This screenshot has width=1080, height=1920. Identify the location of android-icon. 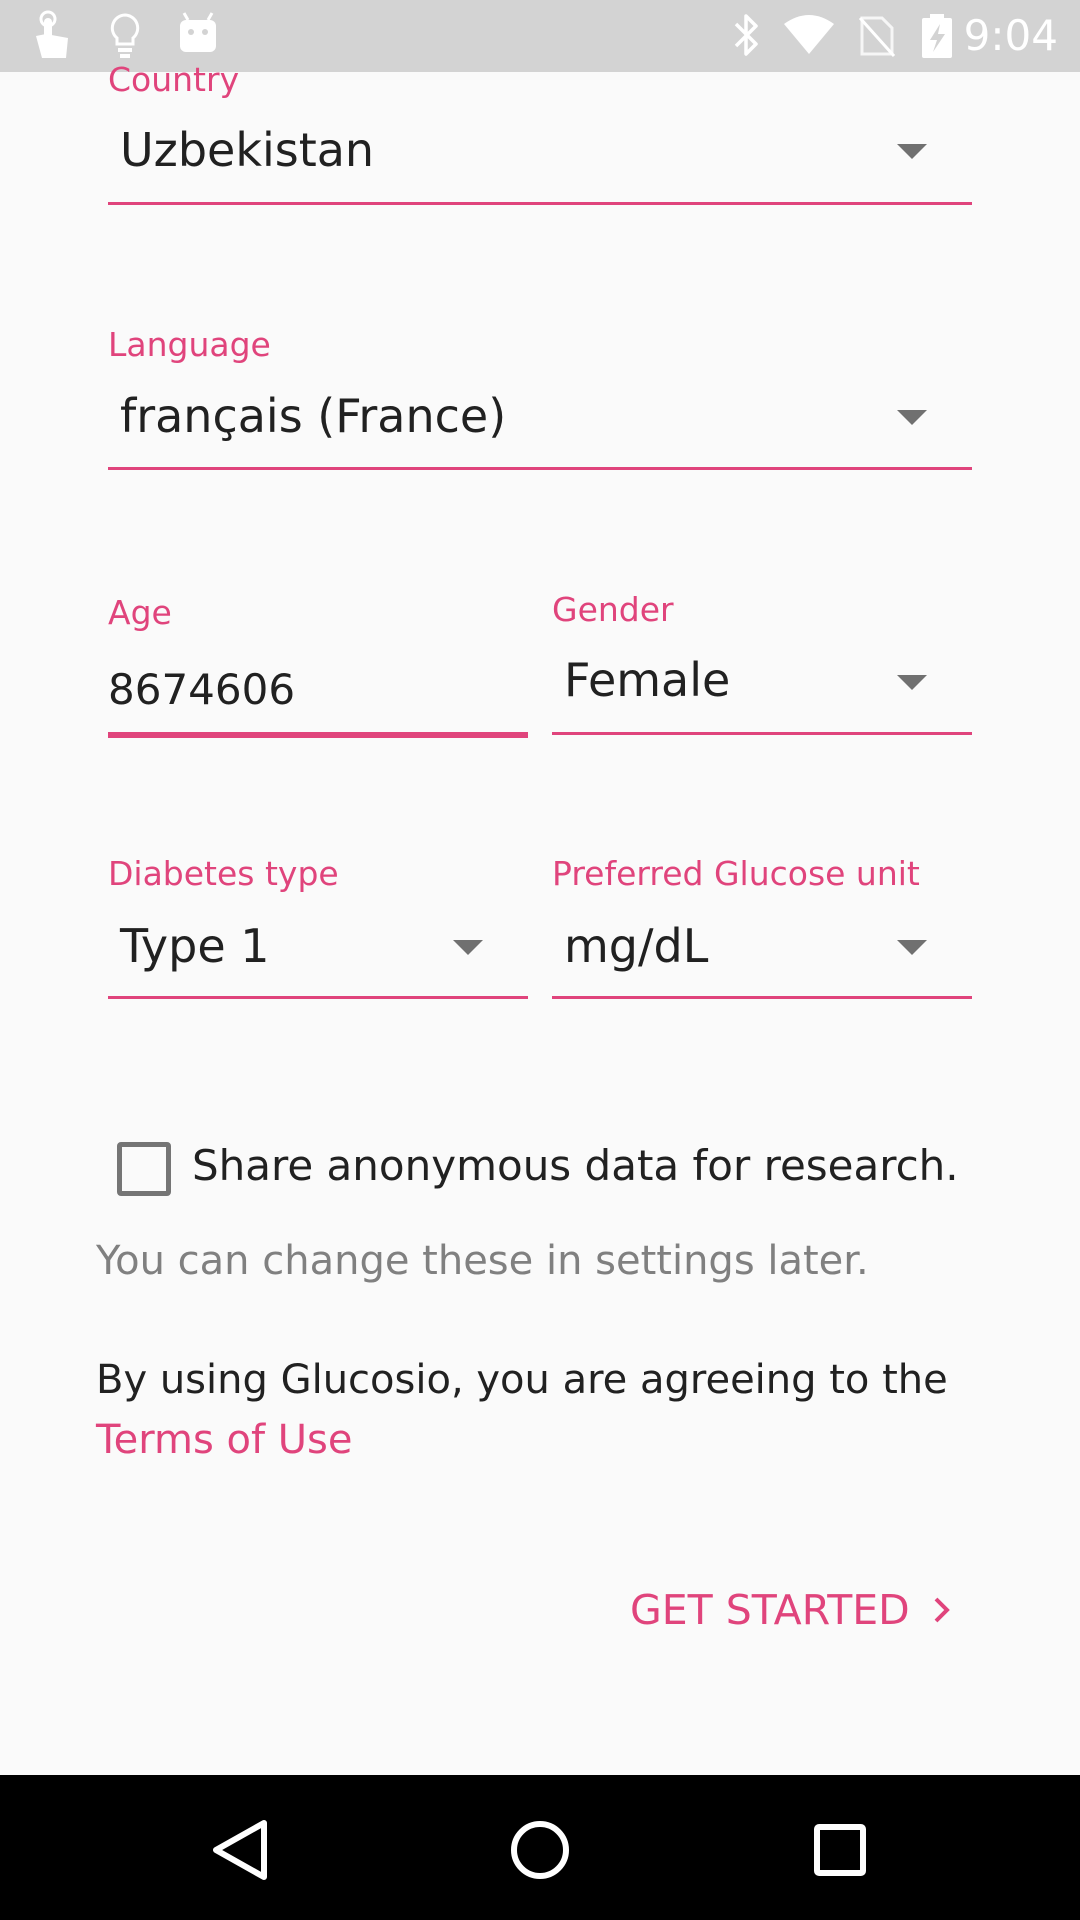
(198, 32).